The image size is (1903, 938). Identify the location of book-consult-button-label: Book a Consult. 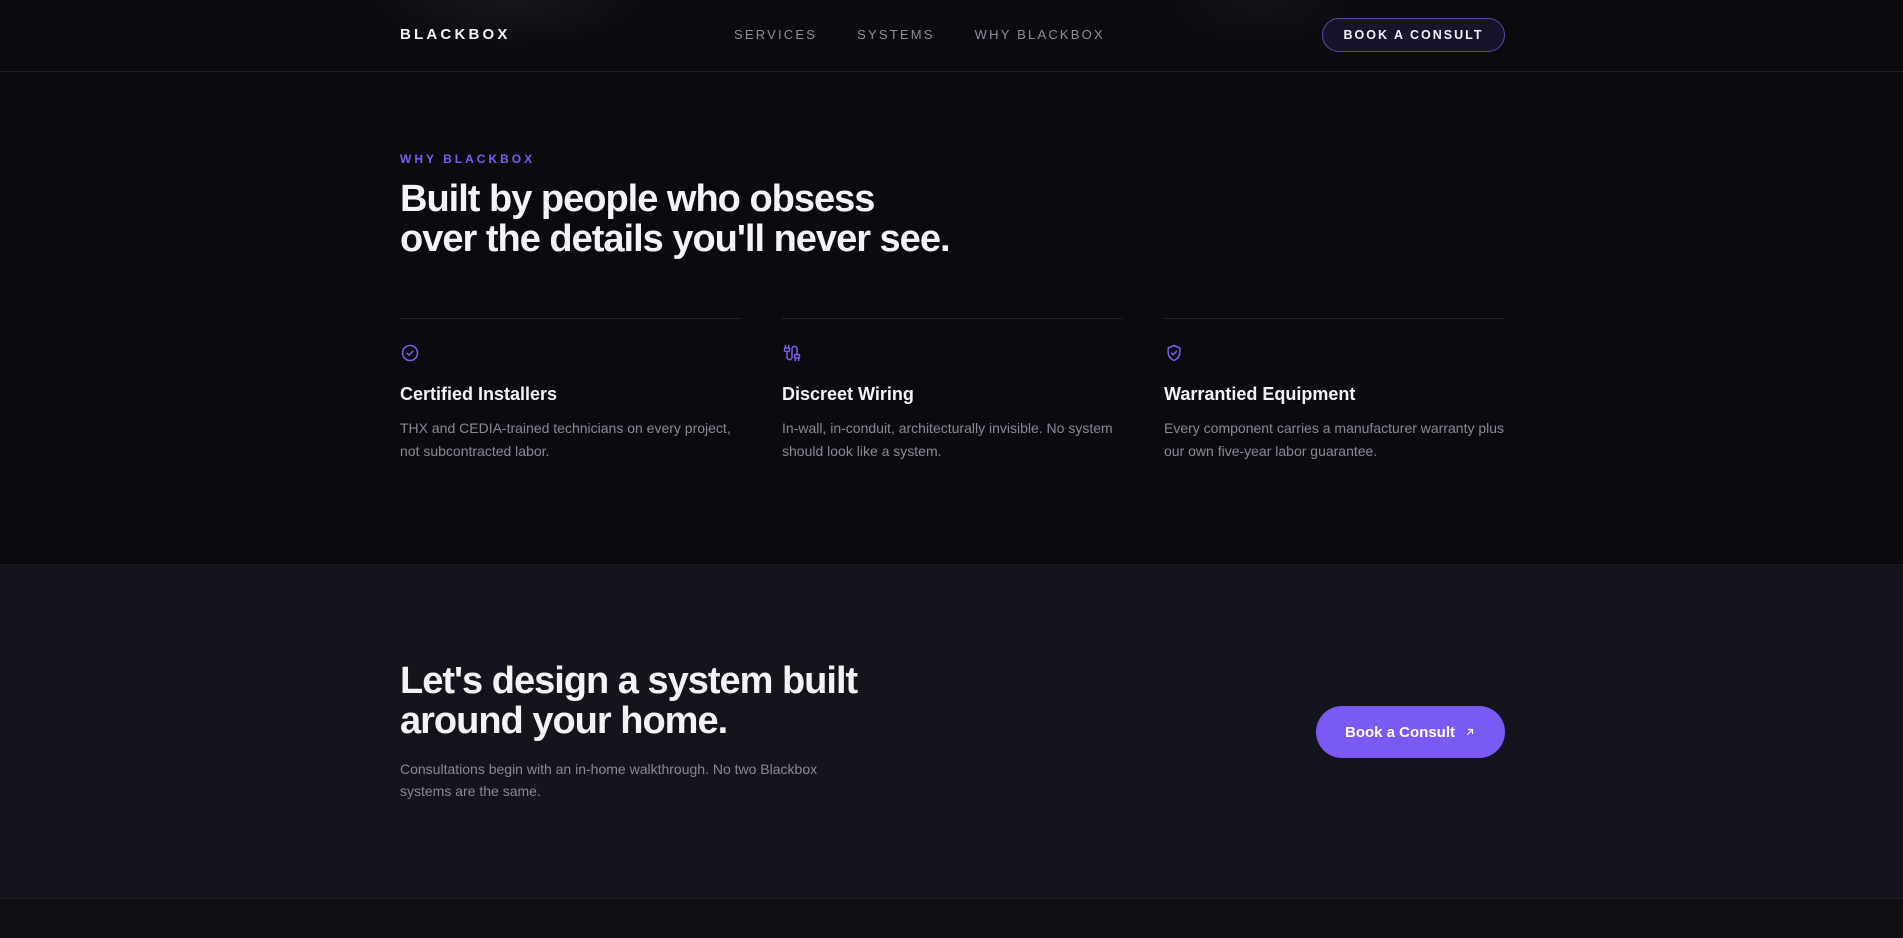
(1399, 732).